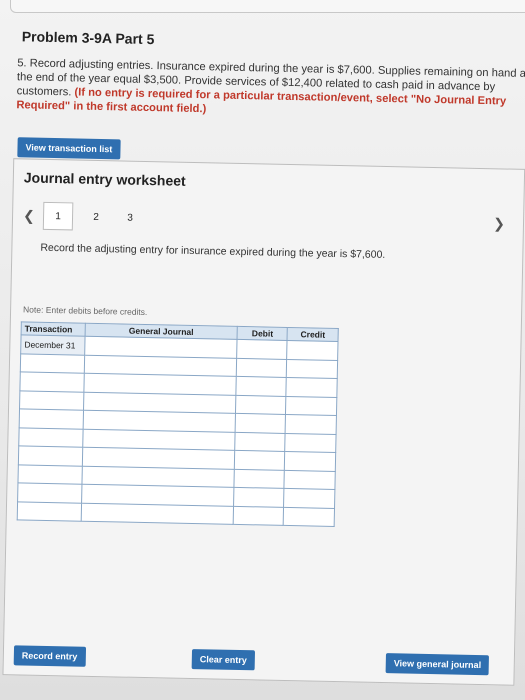  What do you see at coordinates (33, 215) in the screenshot?
I see `chevron-left-icon: ❮` at bounding box center [33, 215].